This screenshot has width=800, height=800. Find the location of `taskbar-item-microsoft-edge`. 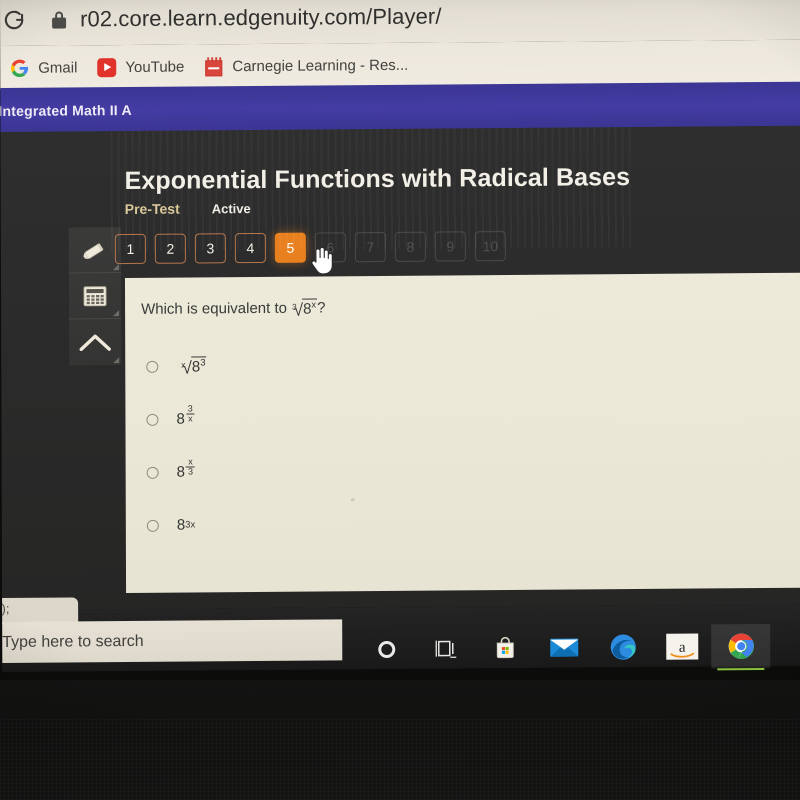

taskbar-item-microsoft-edge is located at coordinates (622, 647).